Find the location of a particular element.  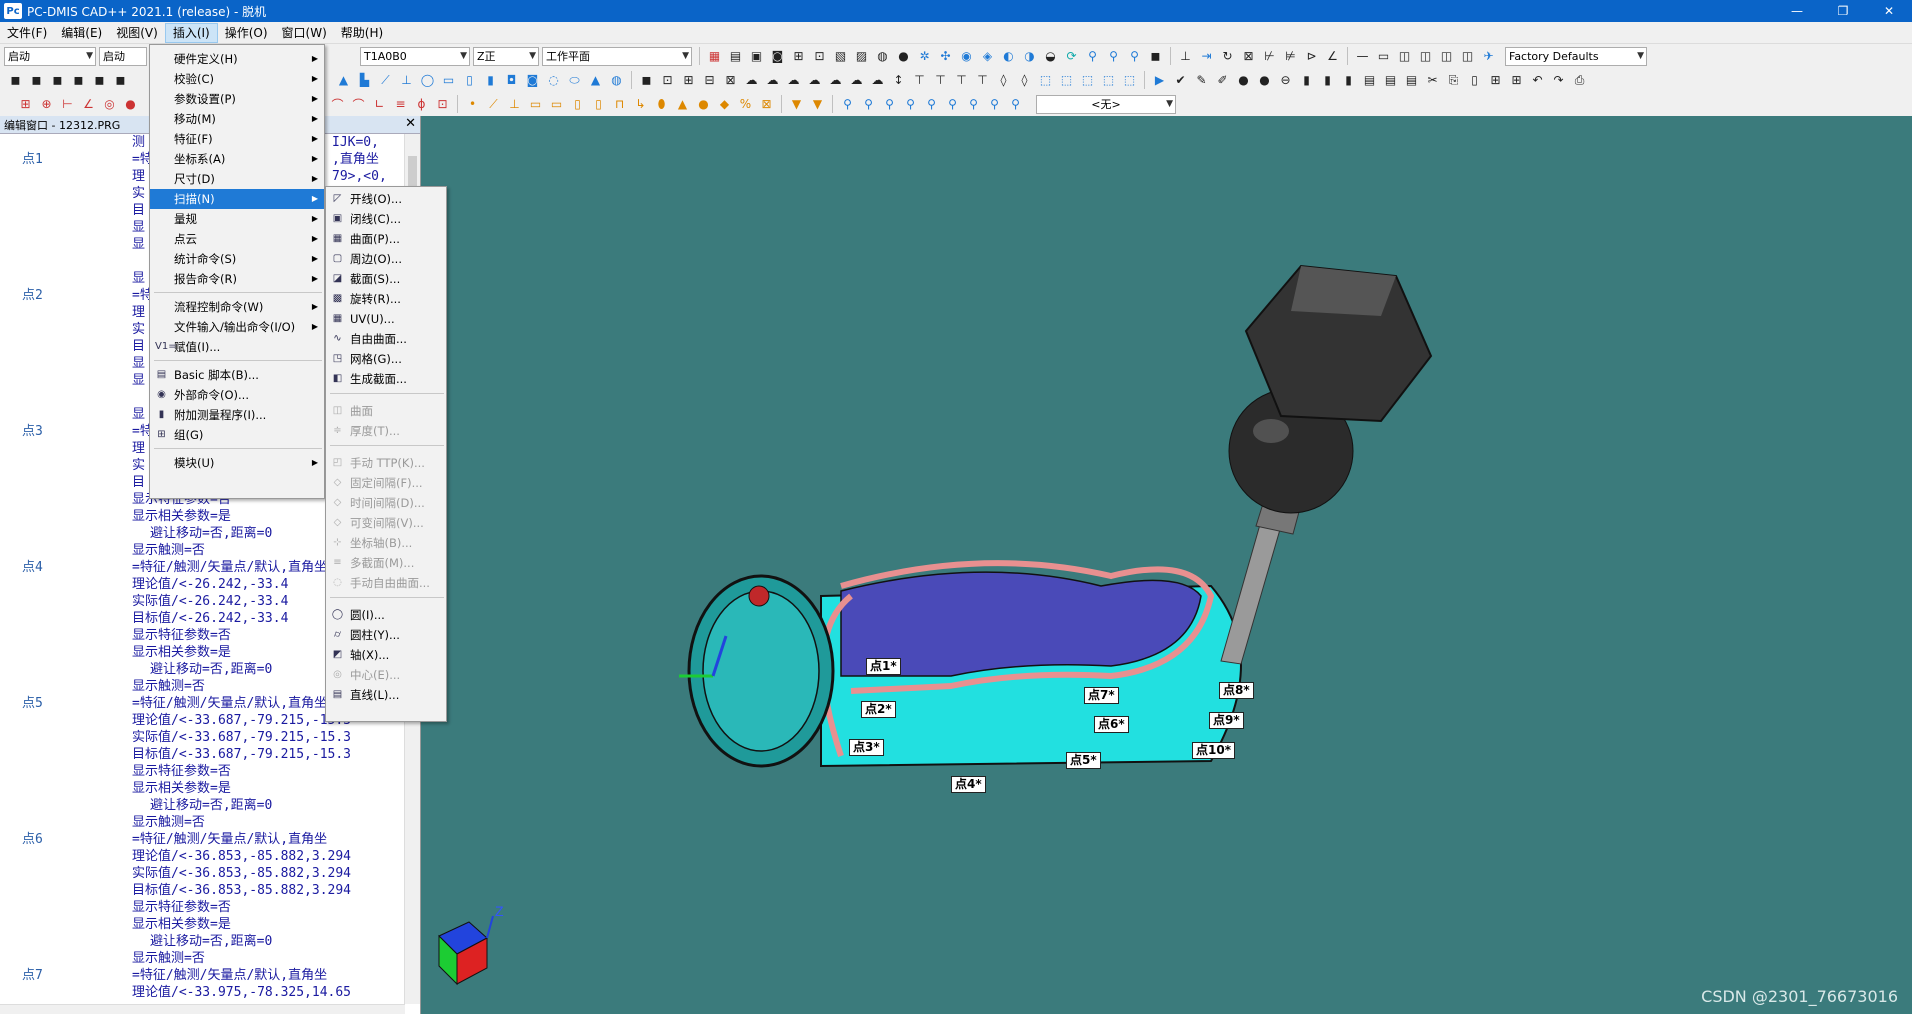

mode-icon: ⊥ is located at coordinates (1185, 56).